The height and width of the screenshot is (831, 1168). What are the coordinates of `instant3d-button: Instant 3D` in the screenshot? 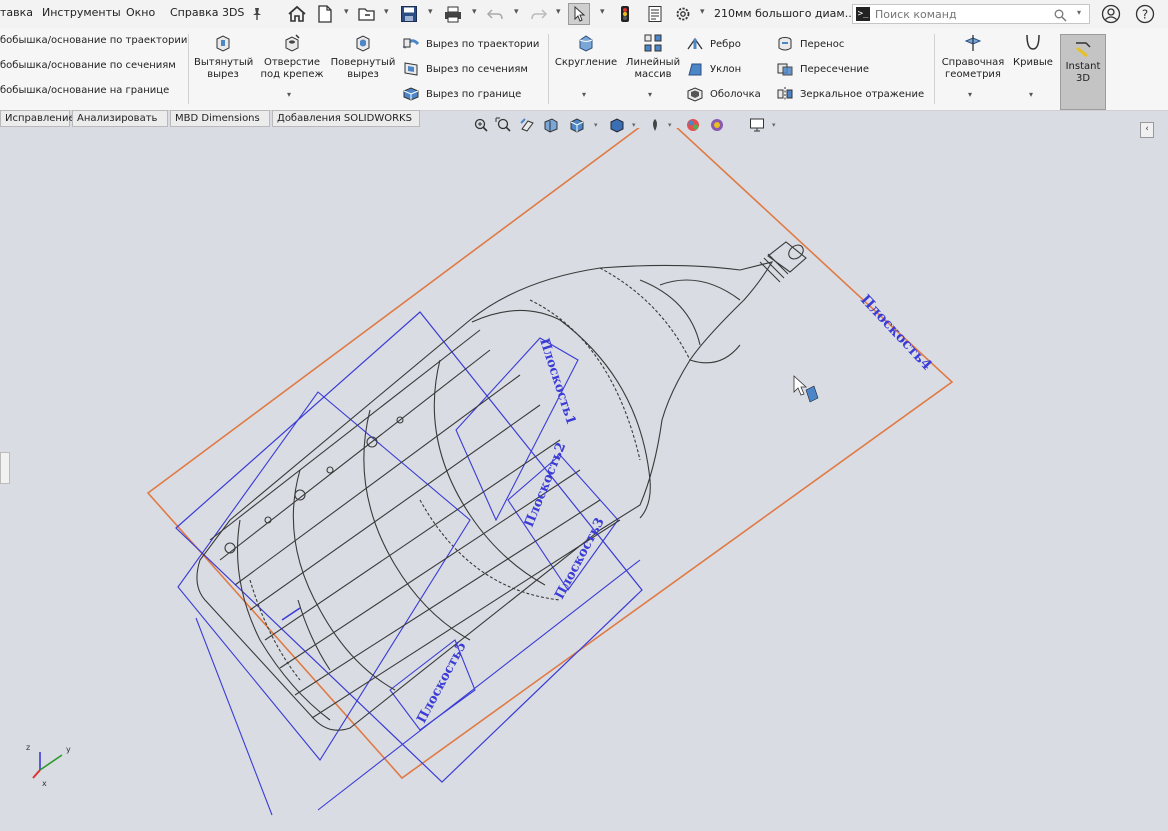 It's located at (1083, 72).